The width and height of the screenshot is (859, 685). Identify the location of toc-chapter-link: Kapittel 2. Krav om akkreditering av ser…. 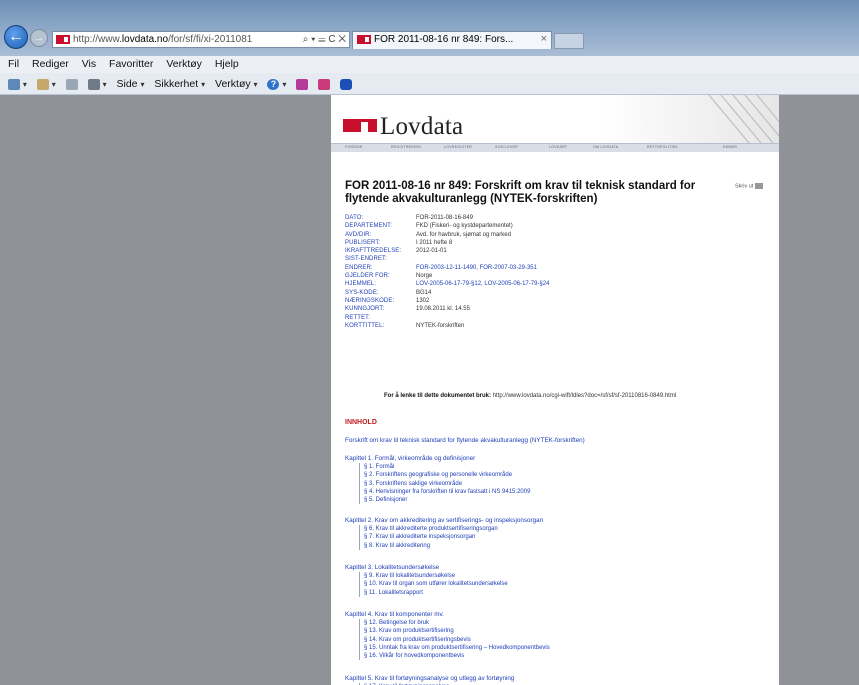
(444, 521).